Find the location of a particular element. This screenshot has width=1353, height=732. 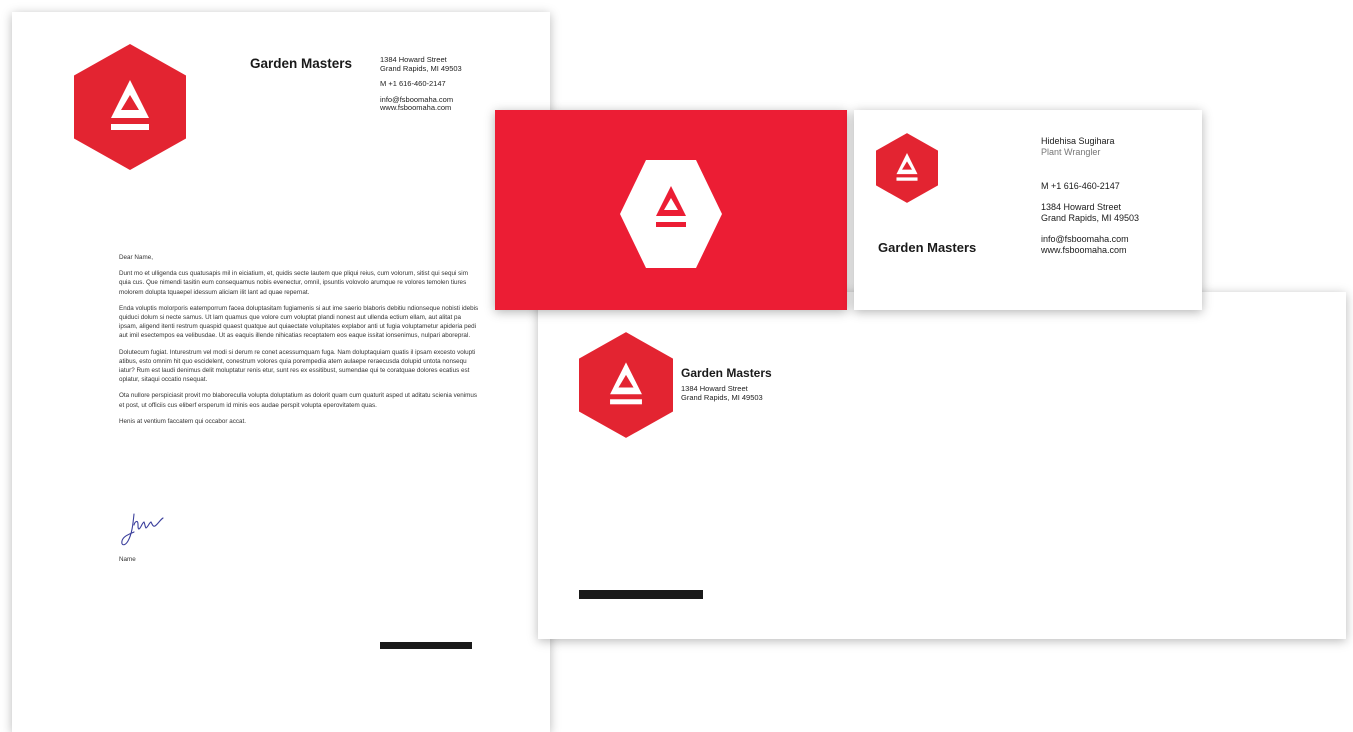

card-company-name: Garden Masters is located at coordinates (927, 247).